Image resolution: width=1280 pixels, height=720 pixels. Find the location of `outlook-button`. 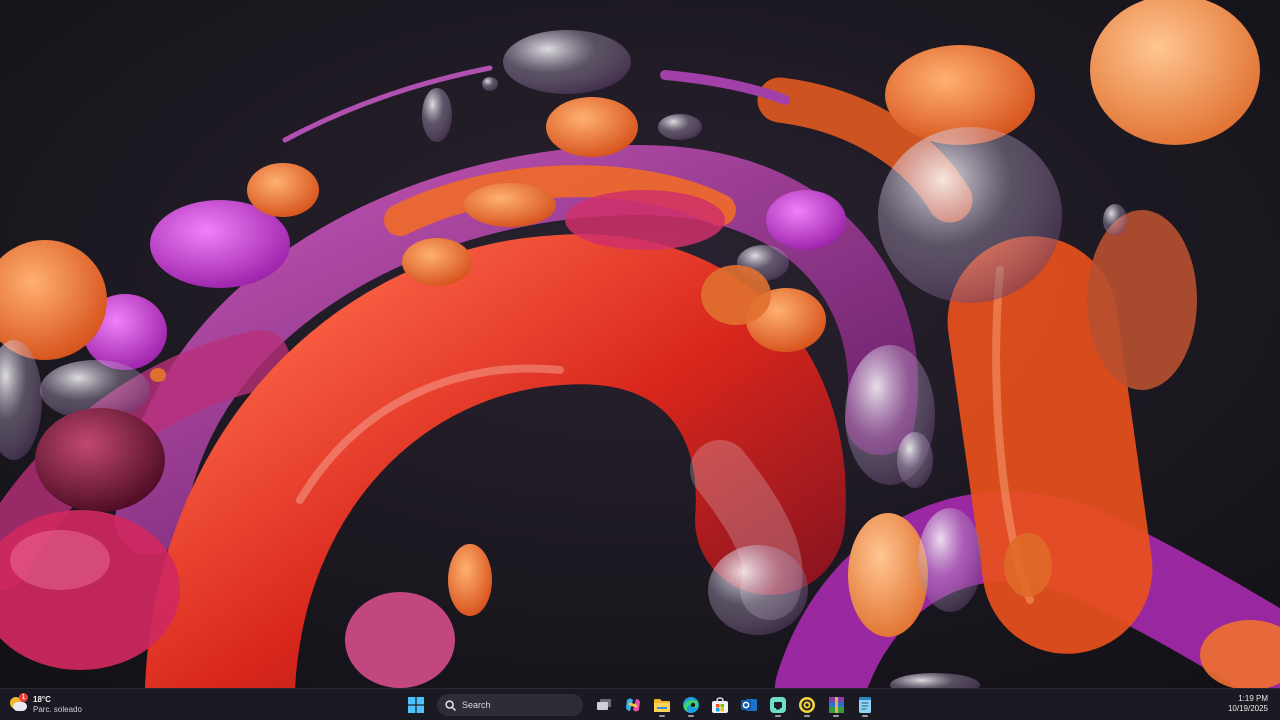

outlook-button is located at coordinates (749, 705).